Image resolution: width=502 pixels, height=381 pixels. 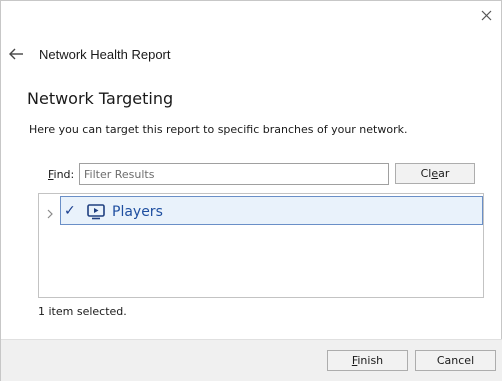 I want to click on back-button, so click(x=17, y=55).